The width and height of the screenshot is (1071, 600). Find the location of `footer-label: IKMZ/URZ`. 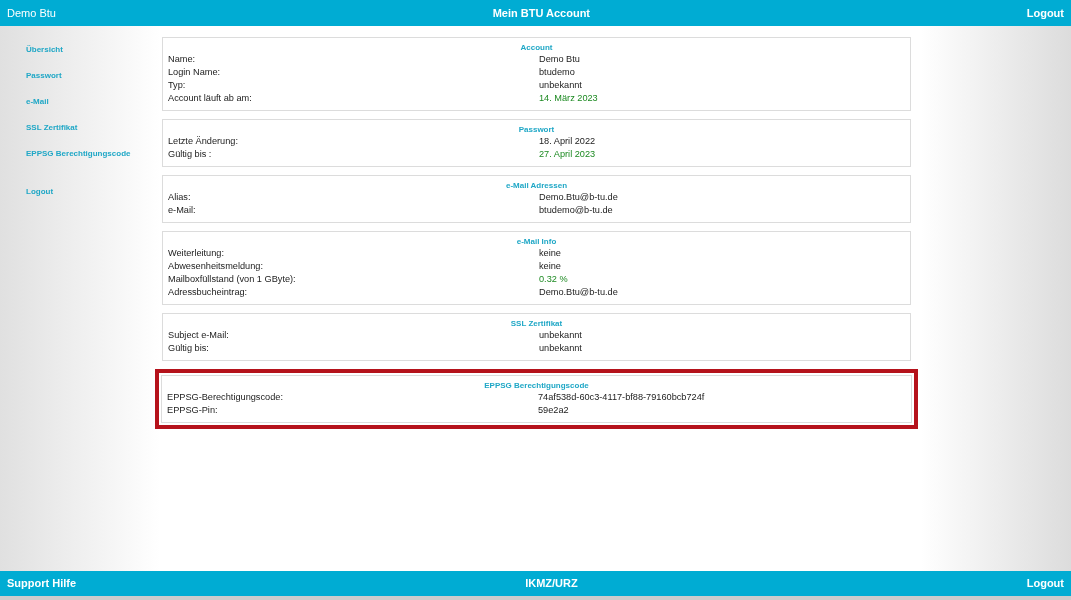

footer-label: IKMZ/URZ is located at coordinates (551, 584).